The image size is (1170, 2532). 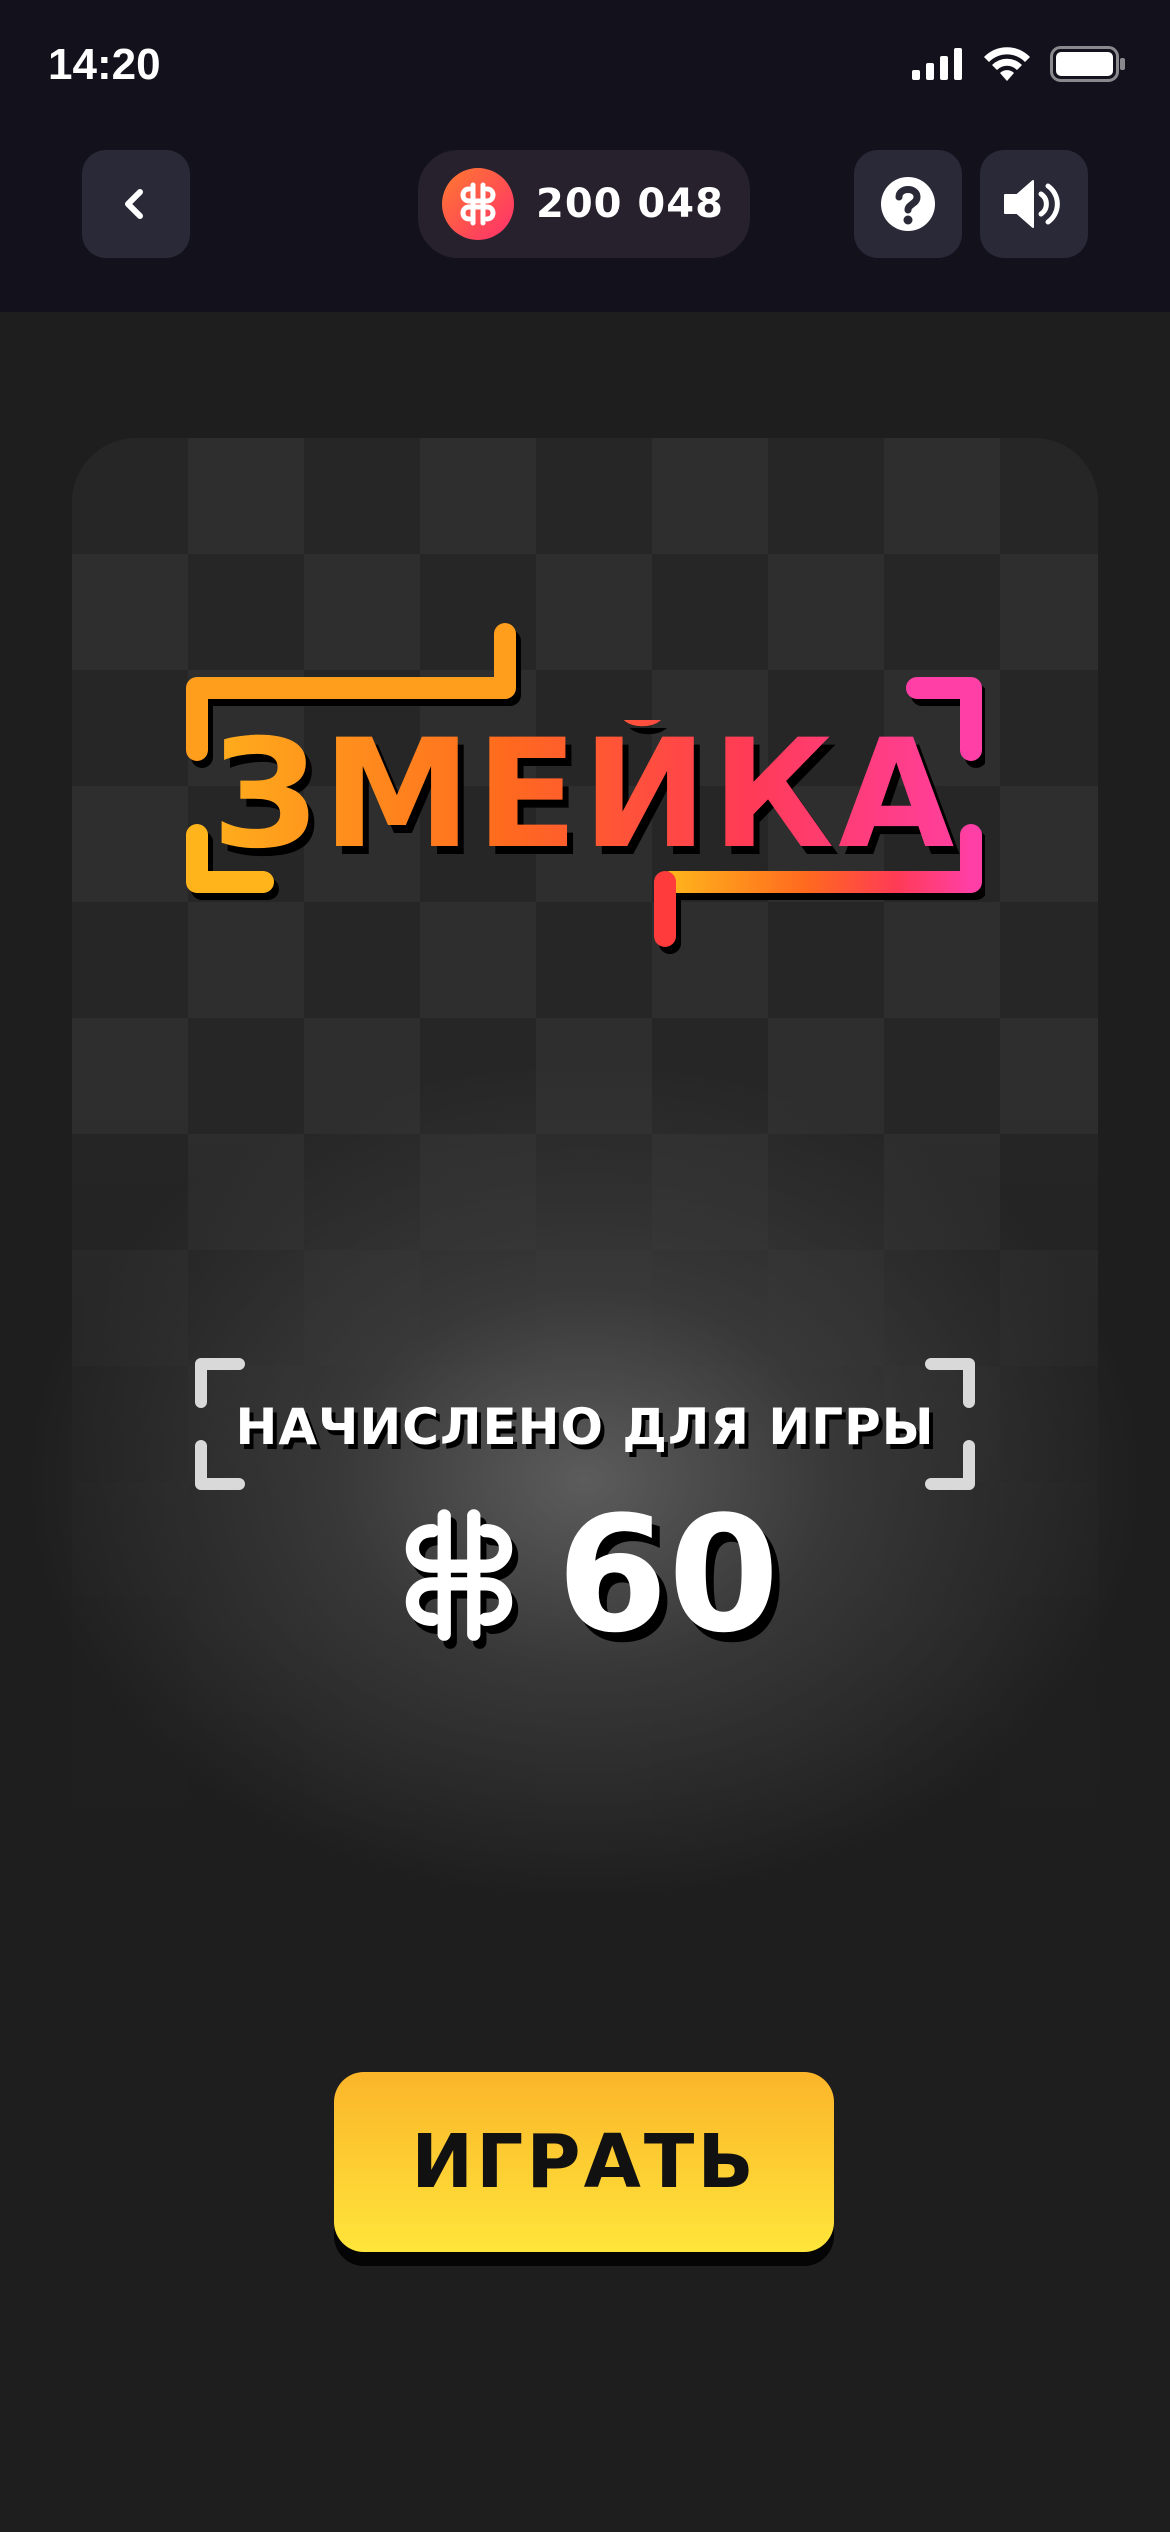 What do you see at coordinates (1007, 64) in the screenshot?
I see `wifi-icon` at bounding box center [1007, 64].